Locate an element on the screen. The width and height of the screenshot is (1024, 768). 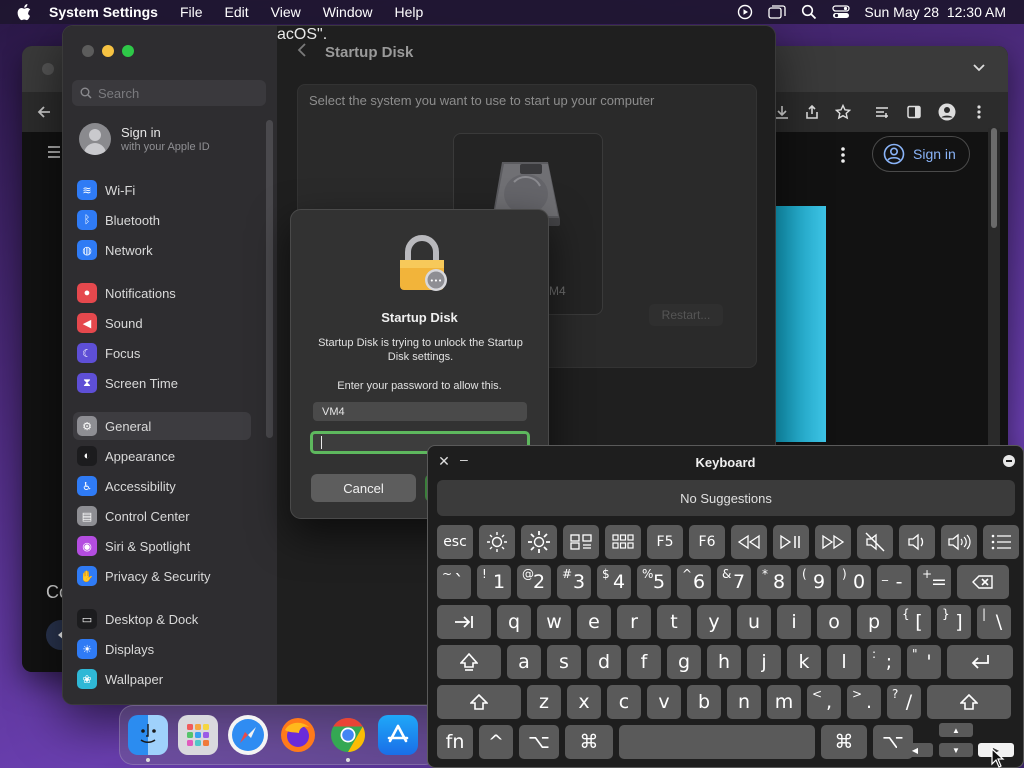
key-left-bracket: {[ is located at coordinates (914, 622).